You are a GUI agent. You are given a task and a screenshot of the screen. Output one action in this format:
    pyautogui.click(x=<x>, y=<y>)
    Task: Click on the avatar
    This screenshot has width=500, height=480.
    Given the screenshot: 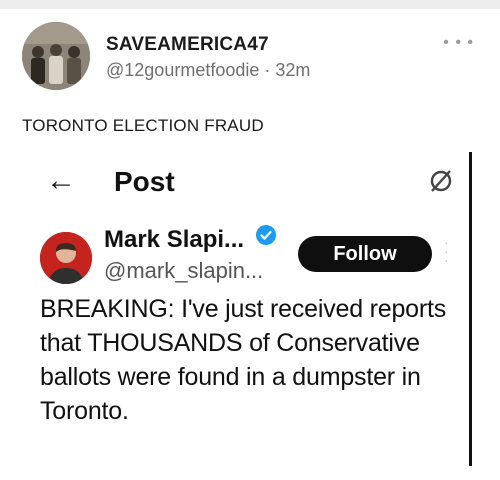 What is the action you would take?
    pyautogui.click(x=56, y=56)
    